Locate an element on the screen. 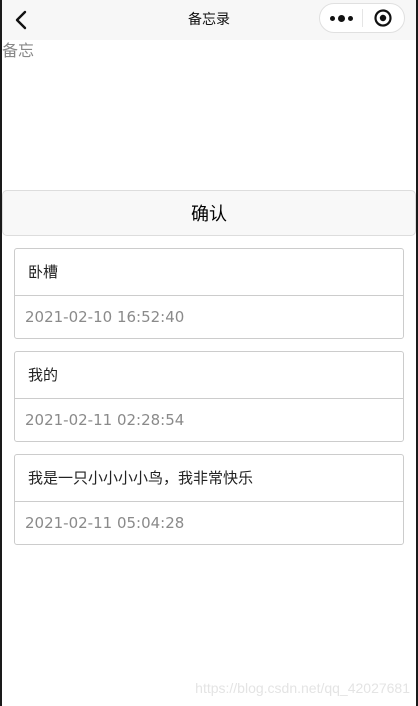 This screenshot has height=706, width=418. target-circle-icon is located at coordinates (383, 18).